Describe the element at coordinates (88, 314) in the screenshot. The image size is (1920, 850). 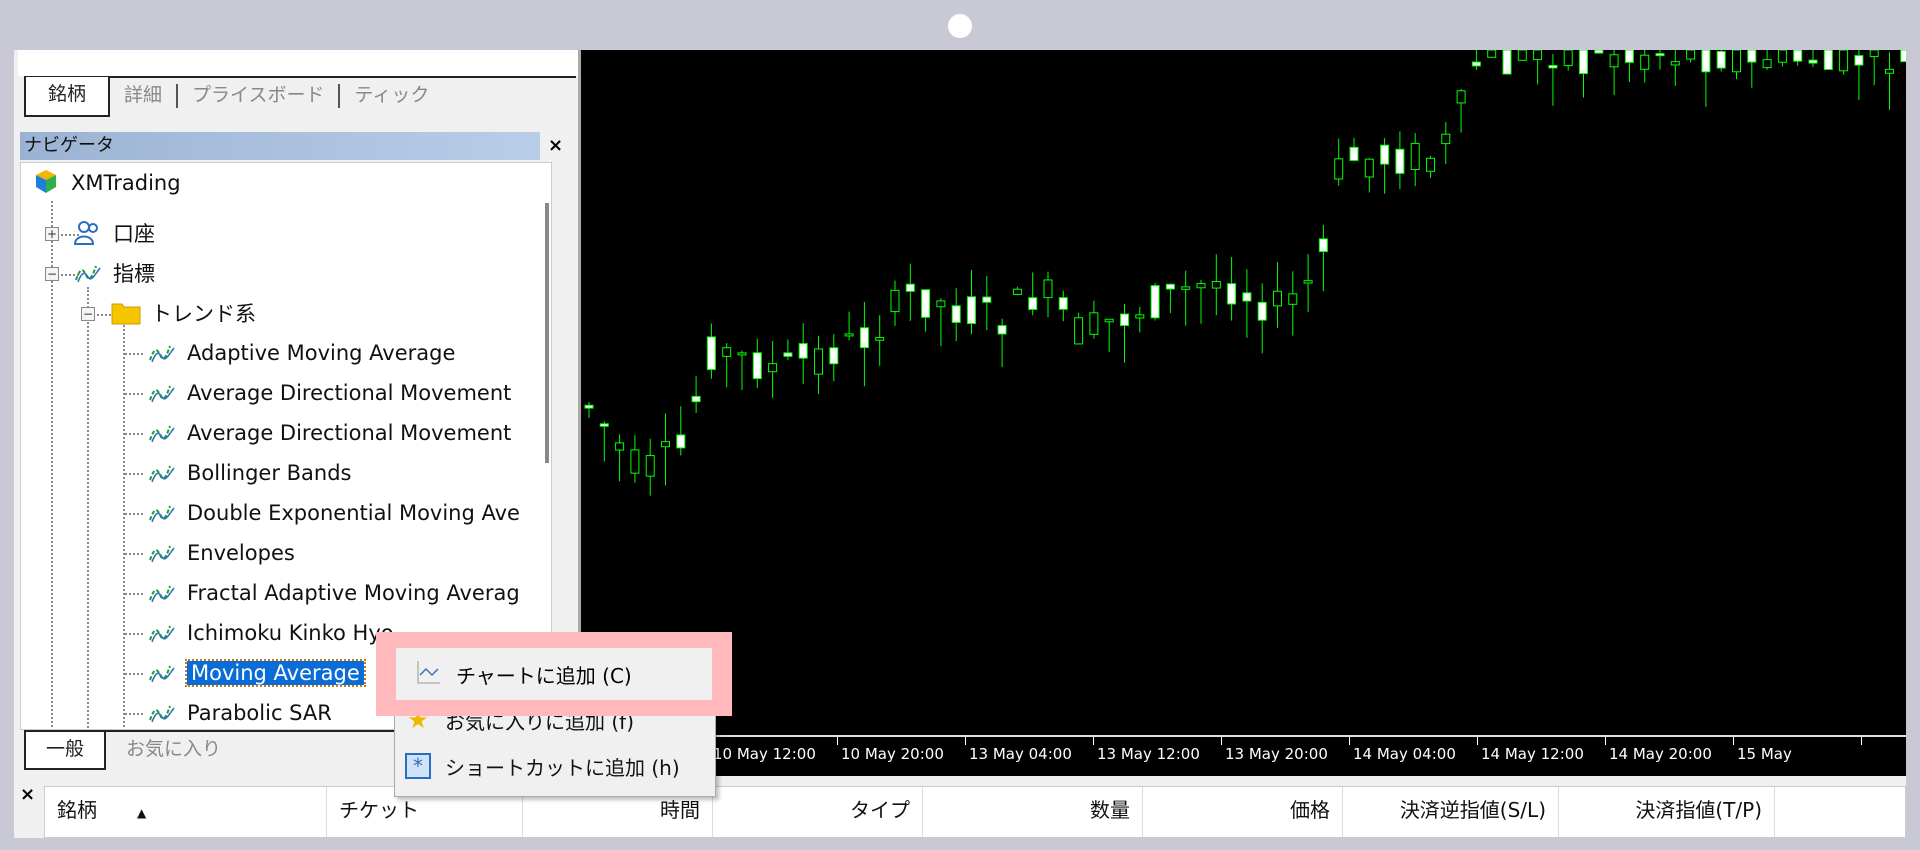
I see `collapse-folder-icon: −` at that location.